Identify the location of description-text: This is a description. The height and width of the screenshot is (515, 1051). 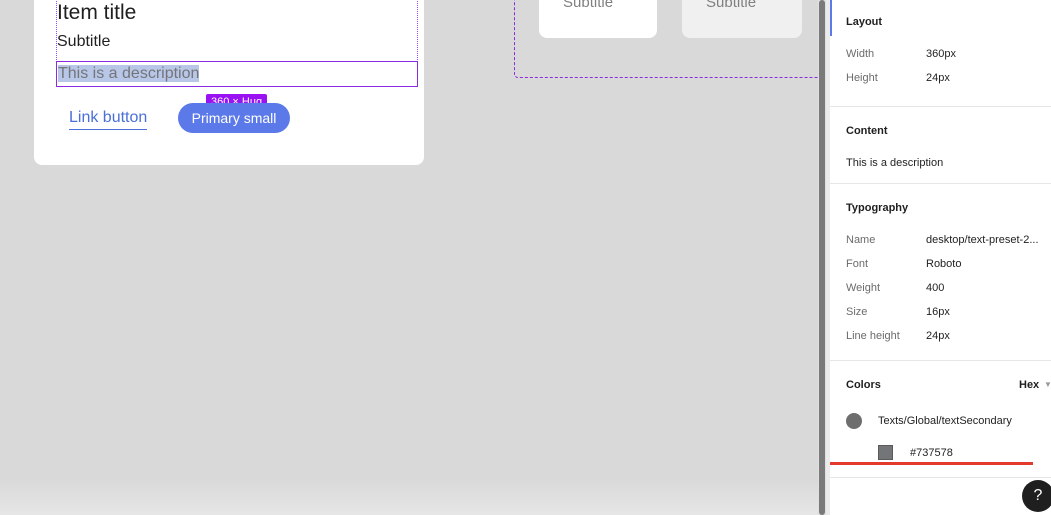
(129, 74).